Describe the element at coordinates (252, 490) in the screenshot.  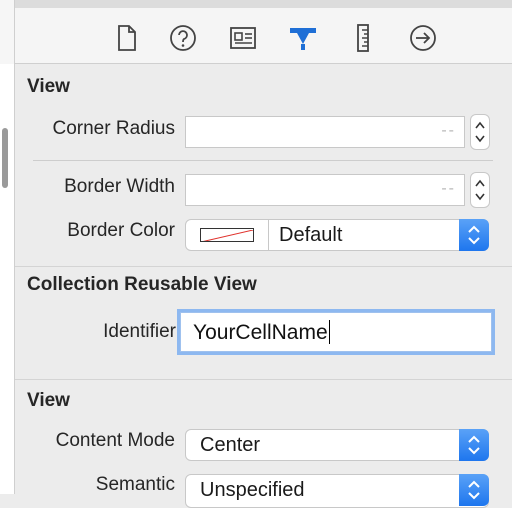
I see `semantic-value: Unspecified` at that location.